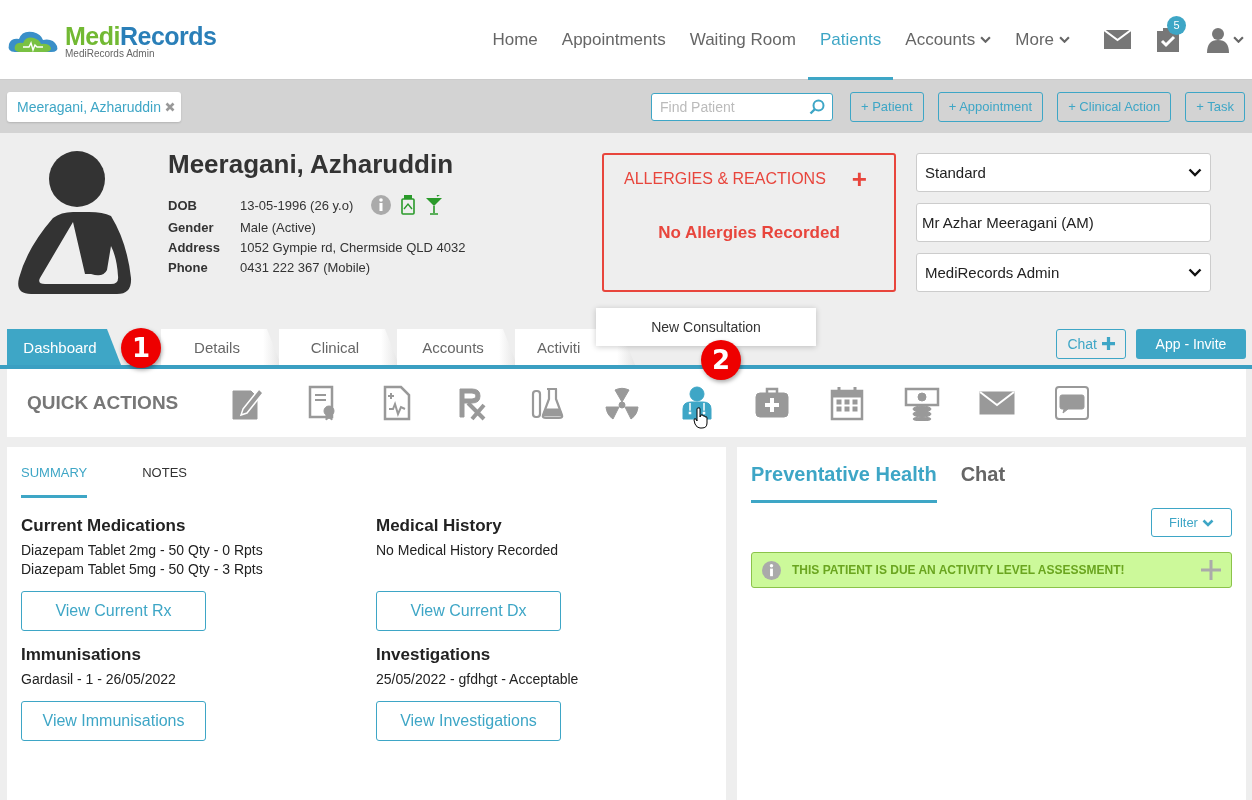 This screenshot has width=1252, height=800. I want to click on medkit-icon, so click(772, 403).